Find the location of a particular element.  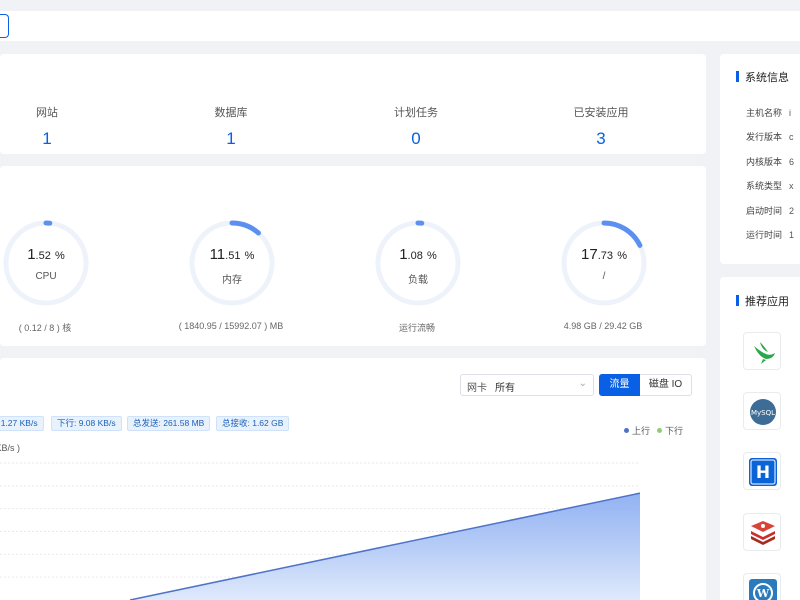

legend-download: 下行 is located at coordinates (670, 430).